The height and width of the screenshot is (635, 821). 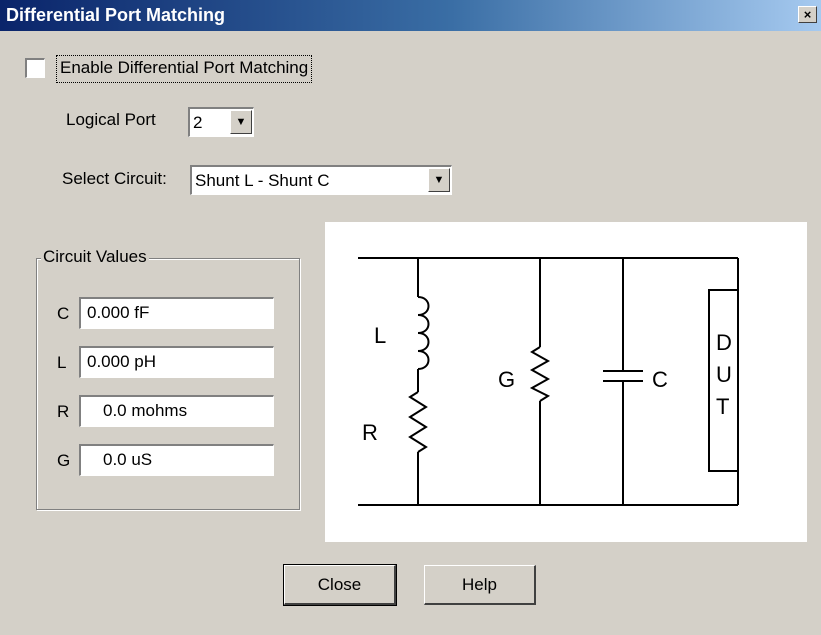 I want to click on label-r: R, so click(x=370, y=432).